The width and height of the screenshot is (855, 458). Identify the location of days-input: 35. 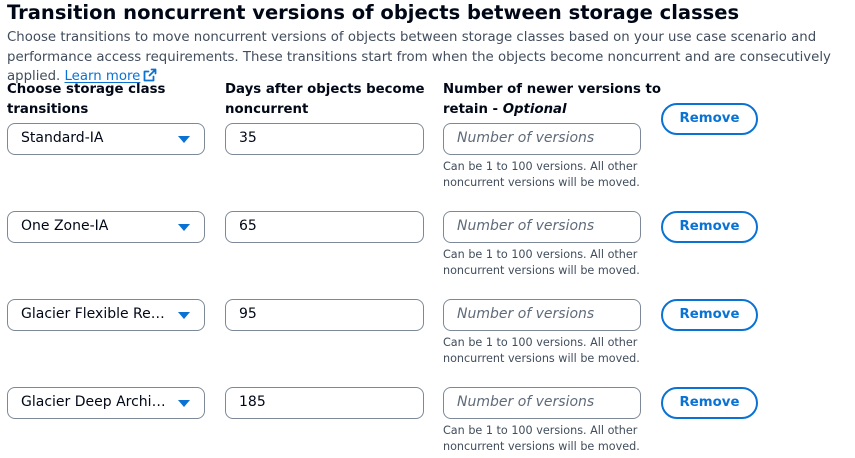
(324, 139).